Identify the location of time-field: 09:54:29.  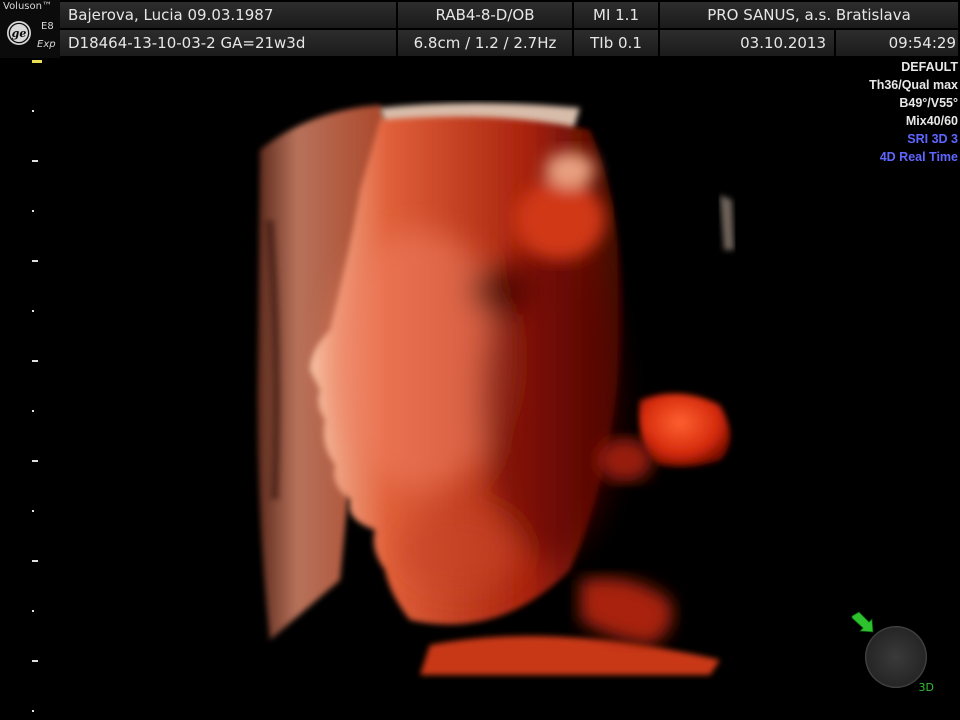
(898, 43).